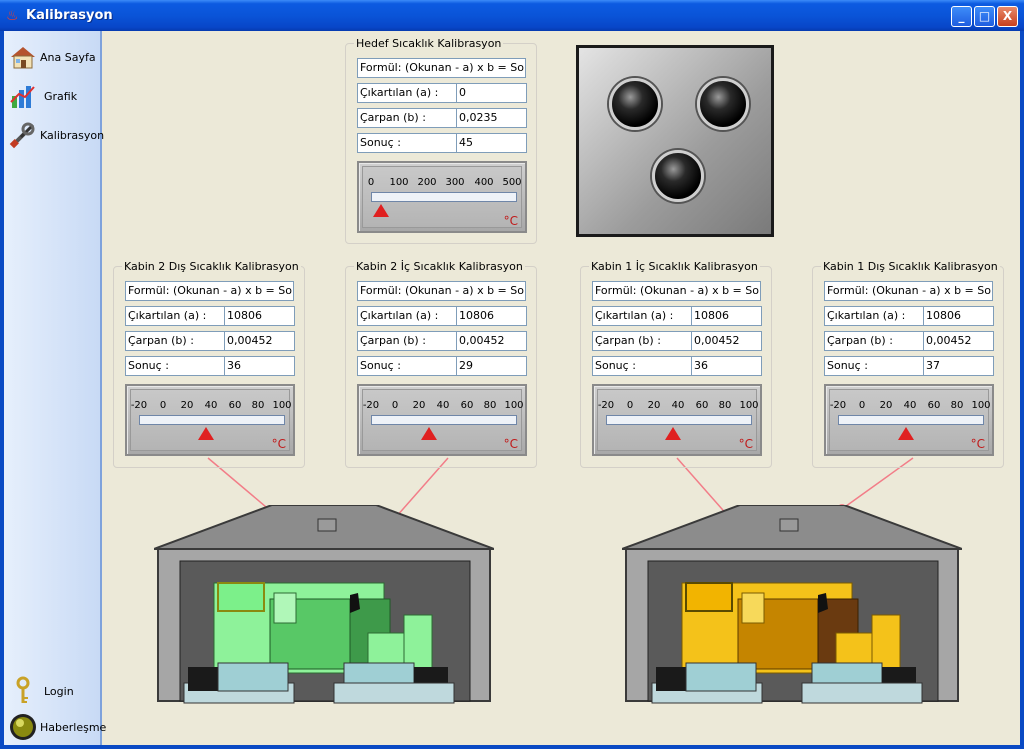 Image resolution: width=1024 pixels, height=749 pixels. What do you see at coordinates (54, 96) in the screenshot?
I see `sidebar-item-grafik: Grafik` at bounding box center [54, 96].